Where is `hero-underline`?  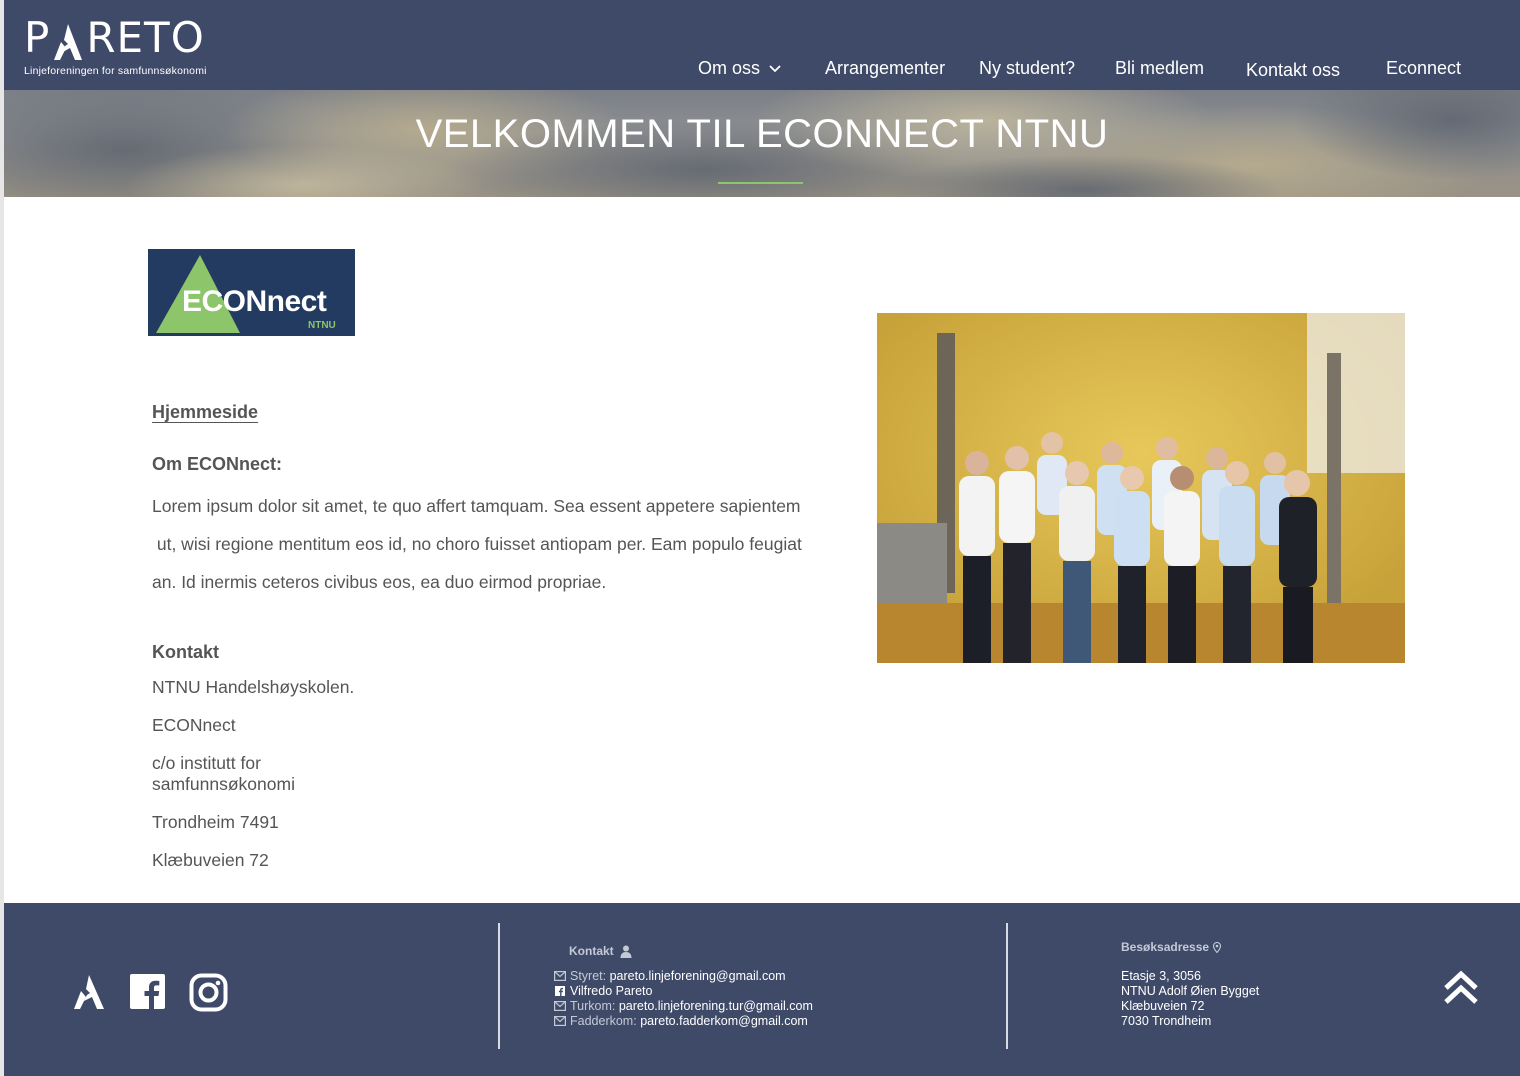
hero-underline is located at coordinates (760, 183).